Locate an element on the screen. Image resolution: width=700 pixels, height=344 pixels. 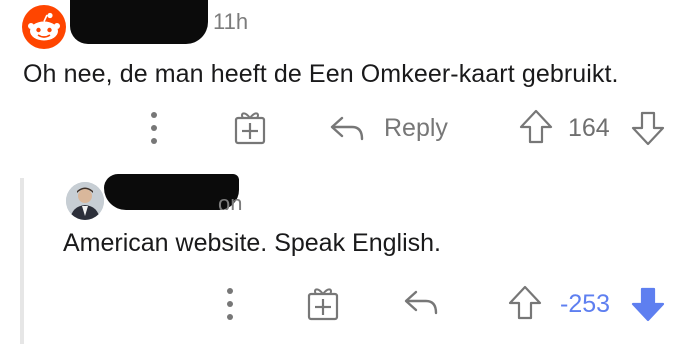
vote-score: 164 is located at coordinates (589, 128).